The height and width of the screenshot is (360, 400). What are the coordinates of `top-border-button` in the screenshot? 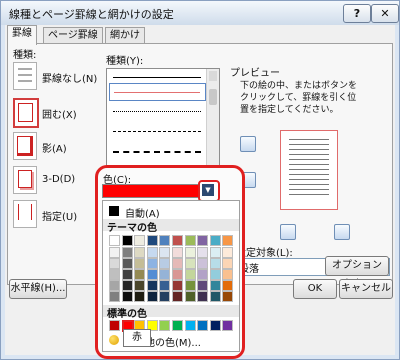 It's located at (248, 144).